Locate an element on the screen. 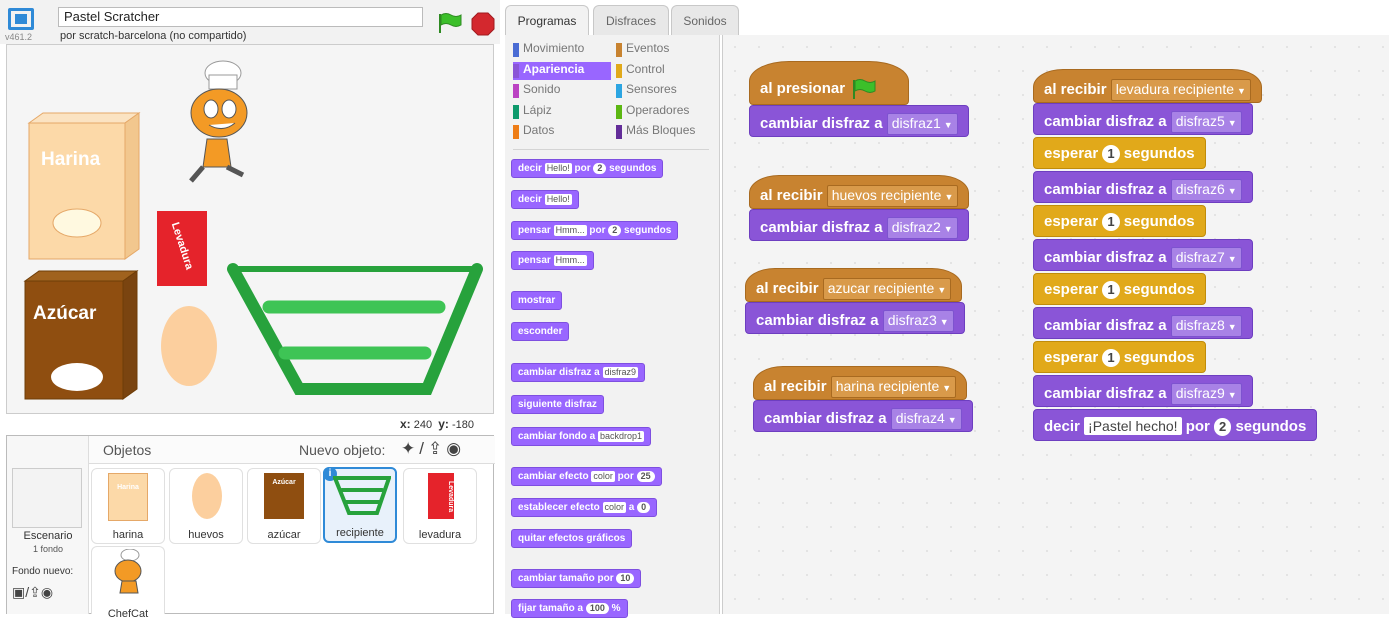  palette-change-effect: cambiar efecto color por 25 is located at coordinates (586, 476).